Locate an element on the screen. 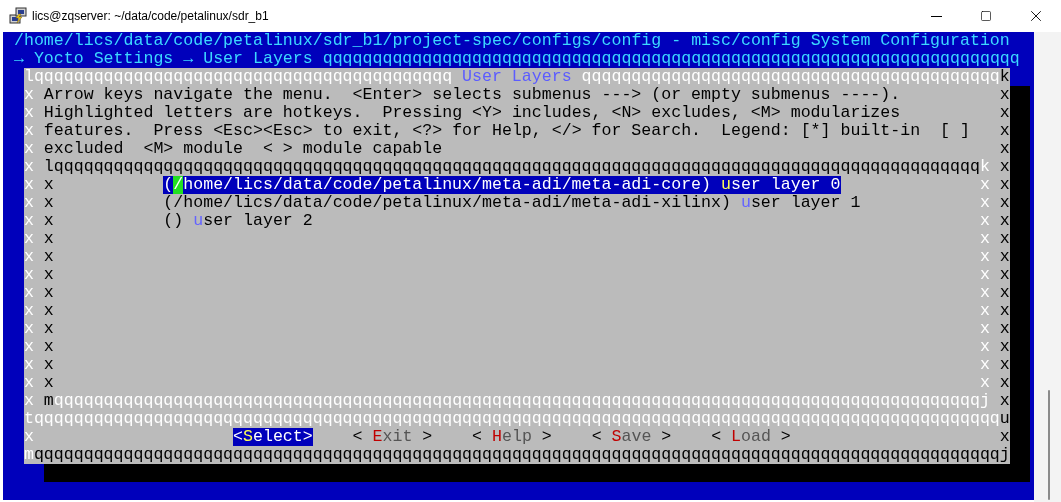 The width and height of the screenshot is (1061, 502). frame-char: u is located at coordinates (1004, 419).